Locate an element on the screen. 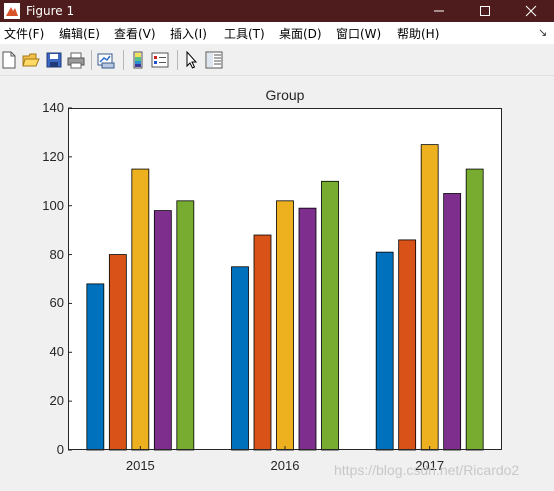  x-tick-label: 2016 is located at coordinates (285, 465).